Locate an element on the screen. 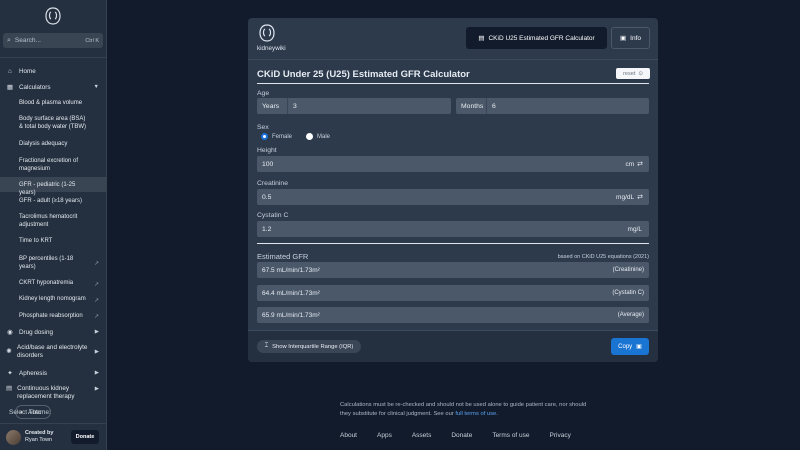  search-shortcut: Ctrl K is located at coordinates (92, 40).